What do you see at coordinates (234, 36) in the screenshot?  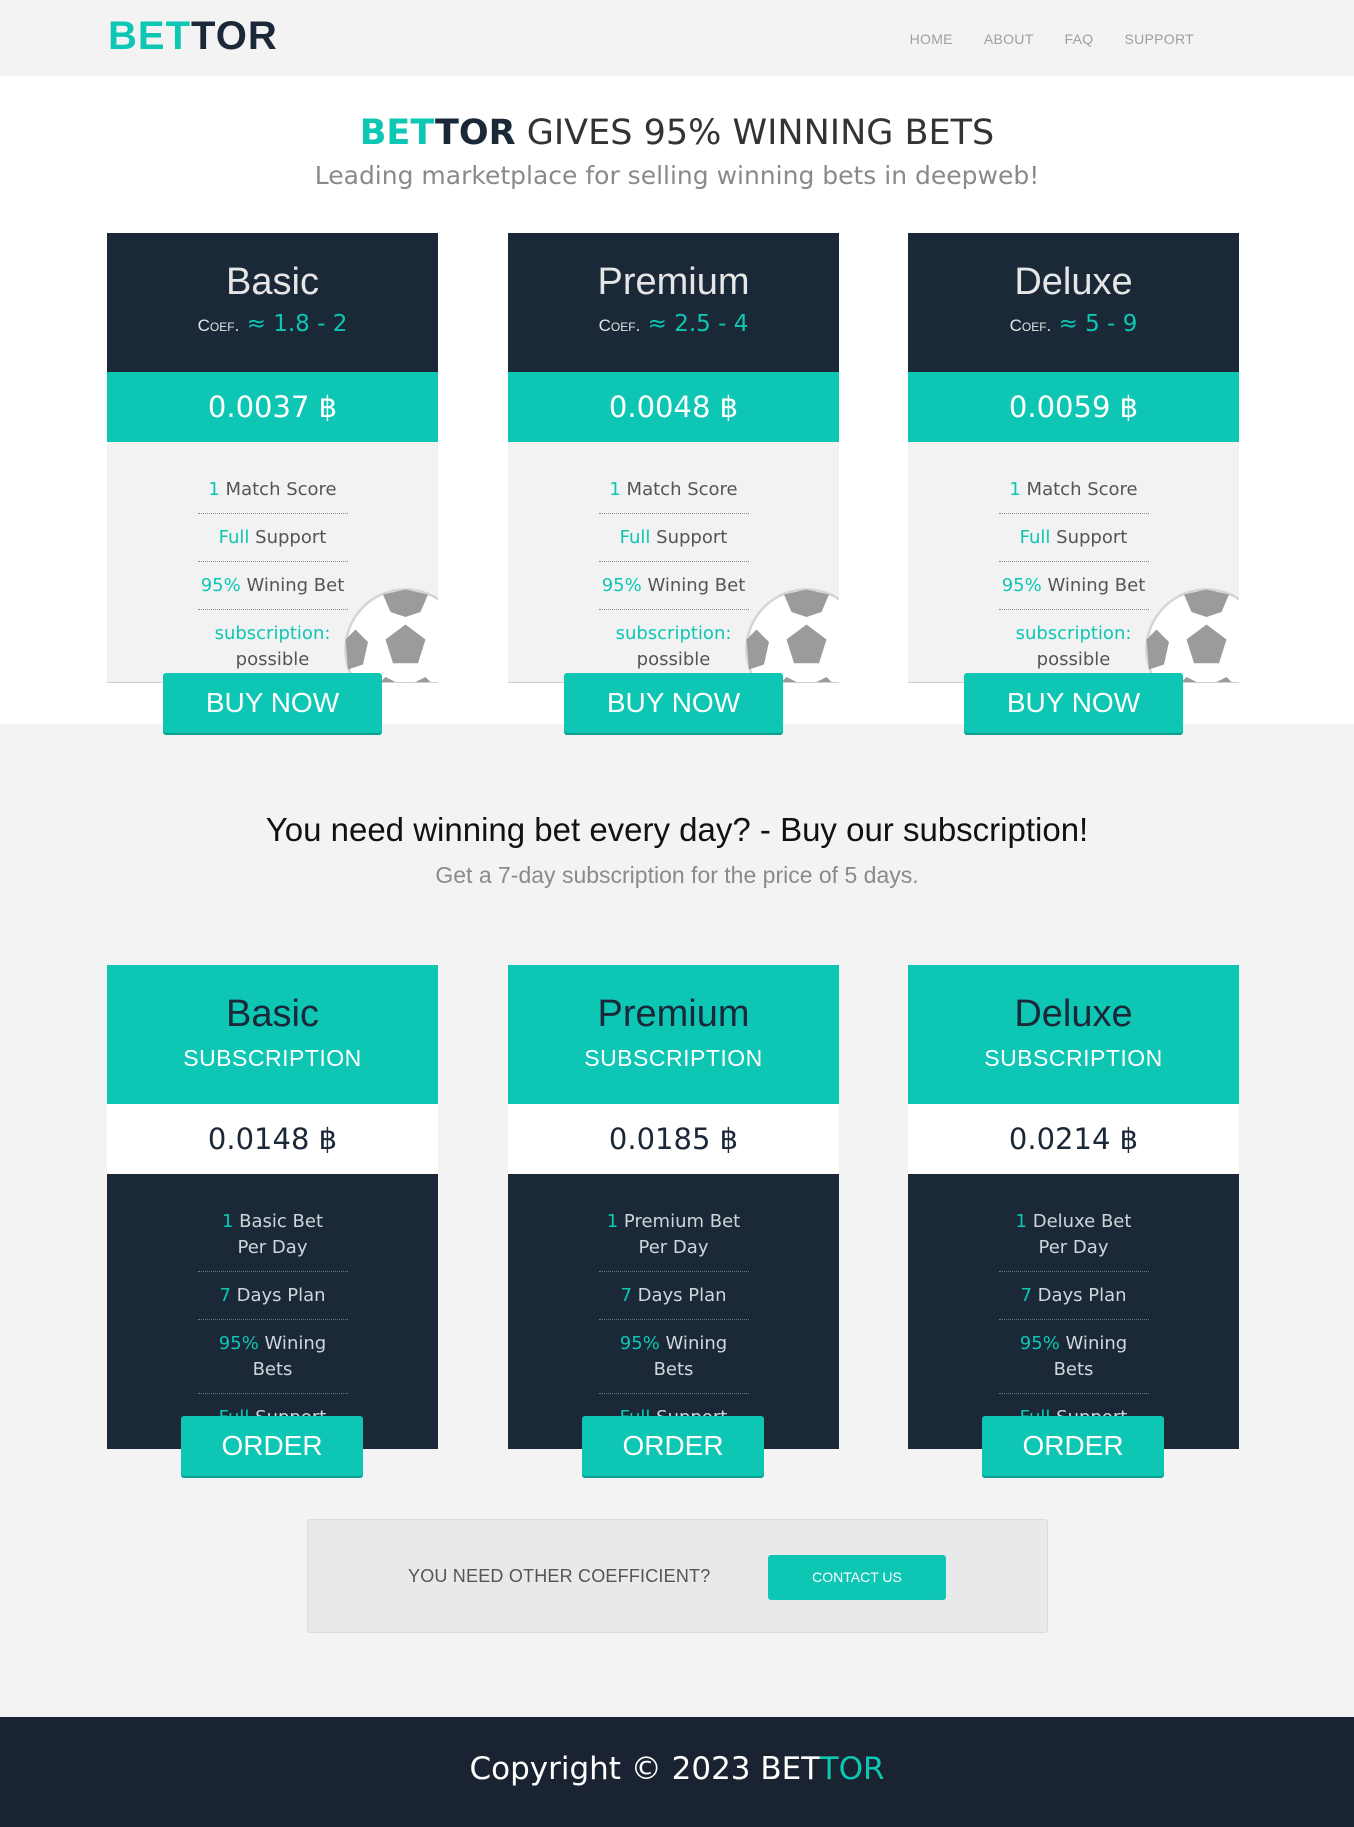 I see `logo-part-tor: TOR` at bounding box center [234, 36].